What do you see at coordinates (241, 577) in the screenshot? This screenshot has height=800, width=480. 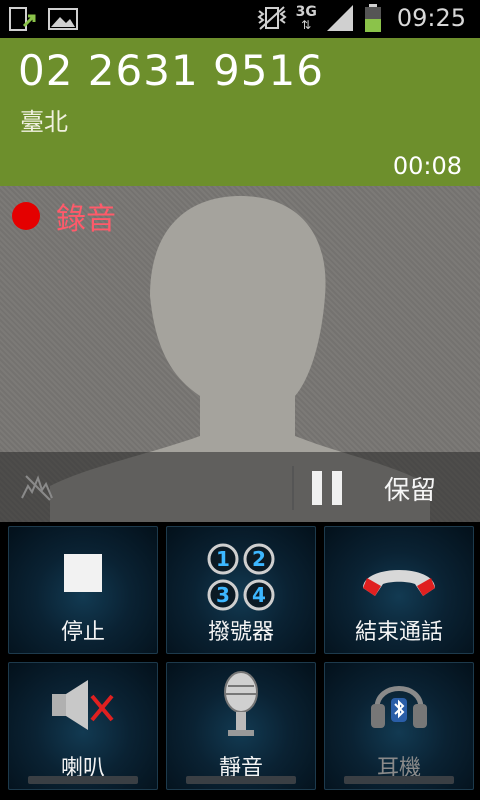 I see `dialpad-icon: 12 34` at bounding box center [241, 577].